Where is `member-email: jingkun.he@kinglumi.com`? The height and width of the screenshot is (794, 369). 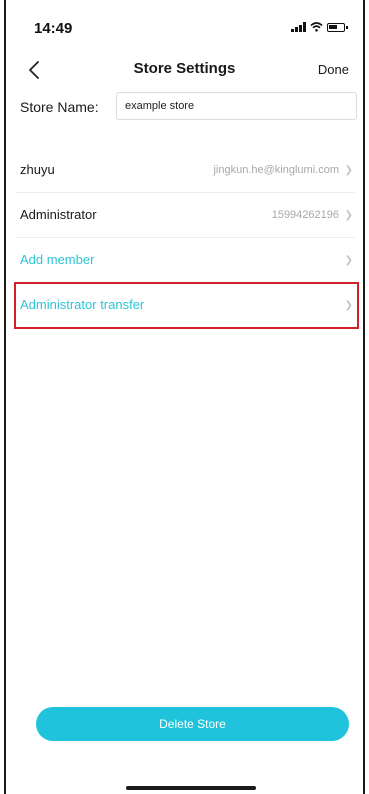 member-email: jingkun.he@kinglumi.com is located at coordinates (276, 170).